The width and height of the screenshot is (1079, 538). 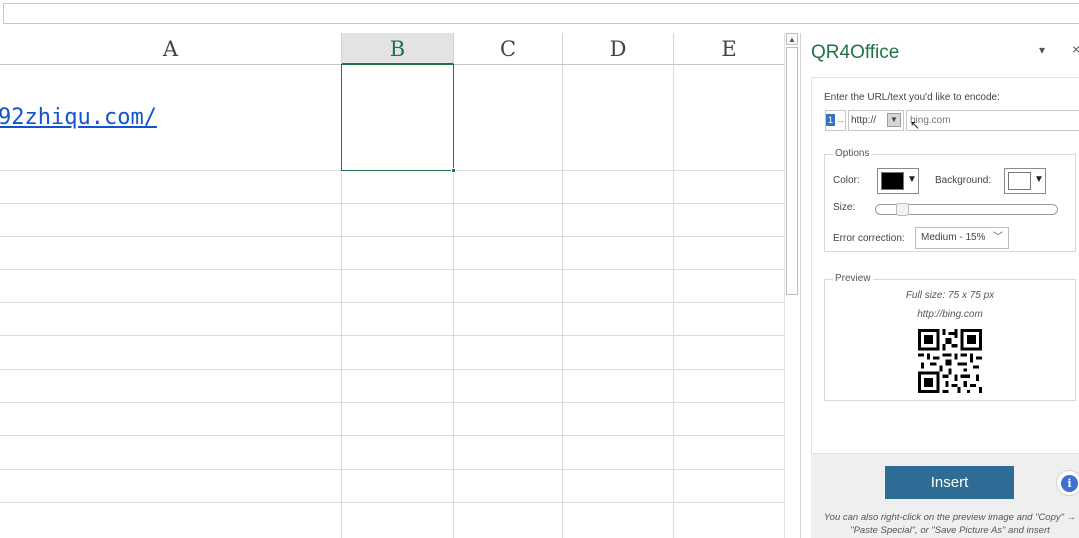 I want to click on selected-cell-b1, so click(x=398, y=118).